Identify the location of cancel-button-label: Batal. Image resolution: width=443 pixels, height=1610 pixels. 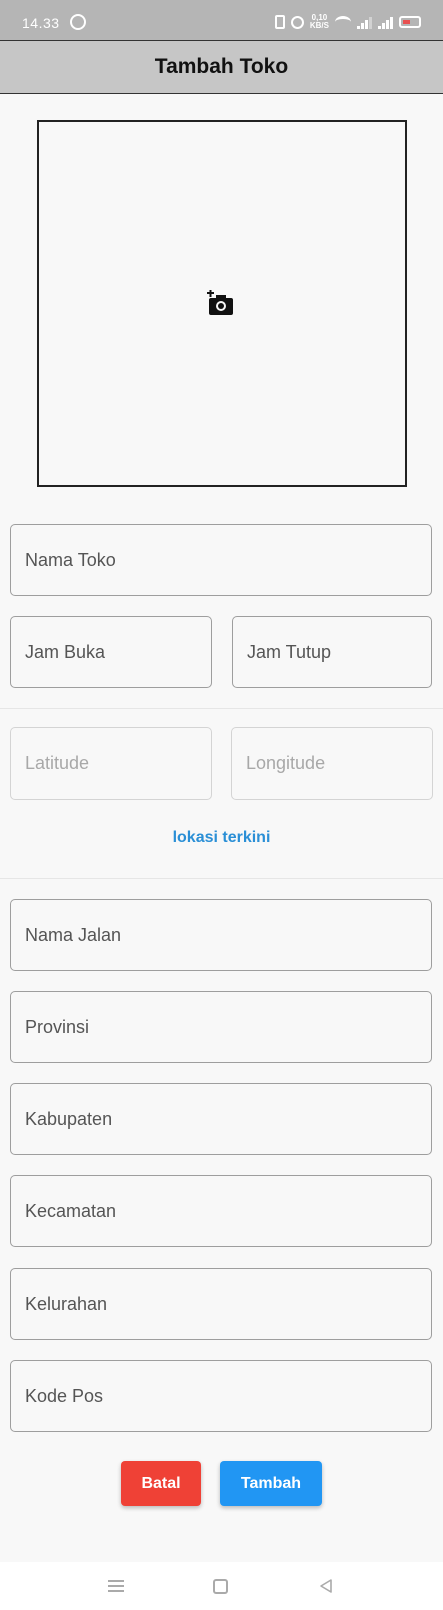
(161, 1483).